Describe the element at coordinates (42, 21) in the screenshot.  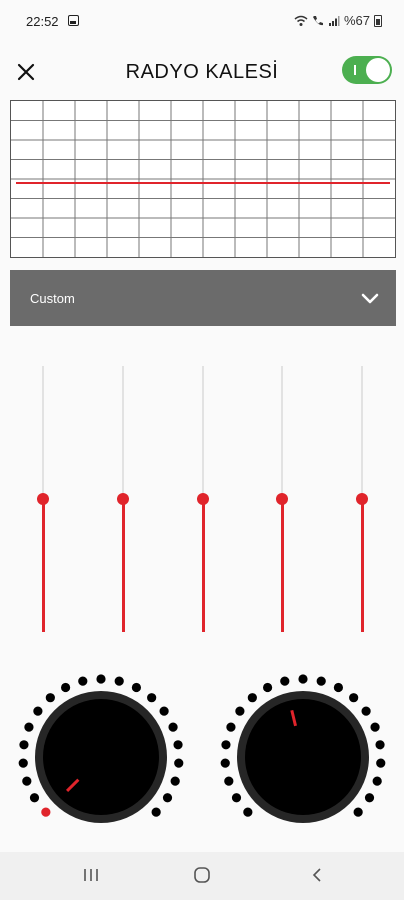
I see `status-time: 22:52` at that location.